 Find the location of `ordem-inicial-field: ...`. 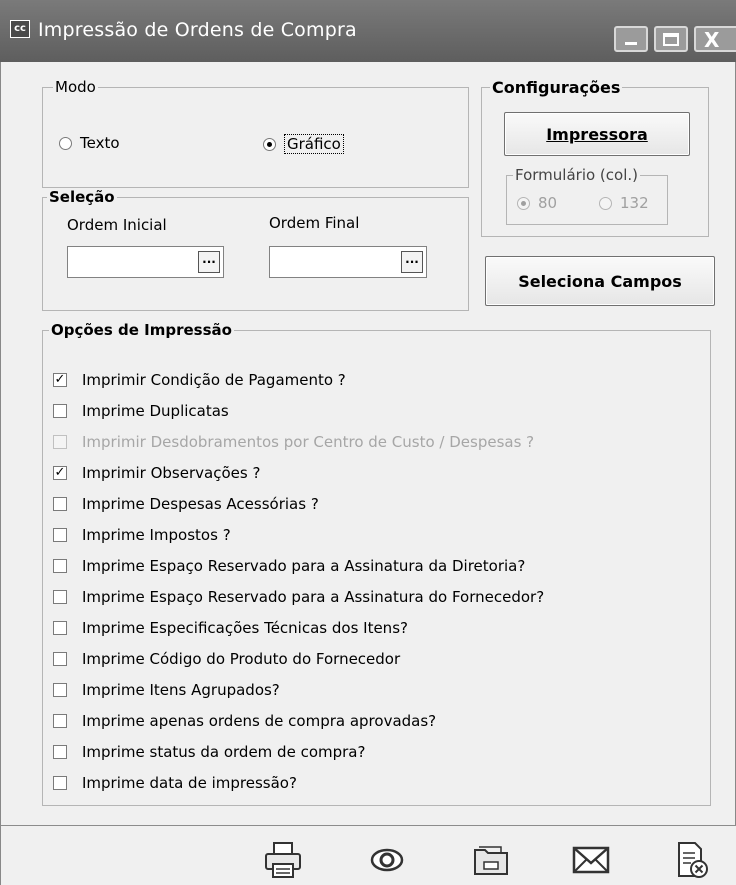

ordem-inicial-field: ... is located at coordinates (145, 262).